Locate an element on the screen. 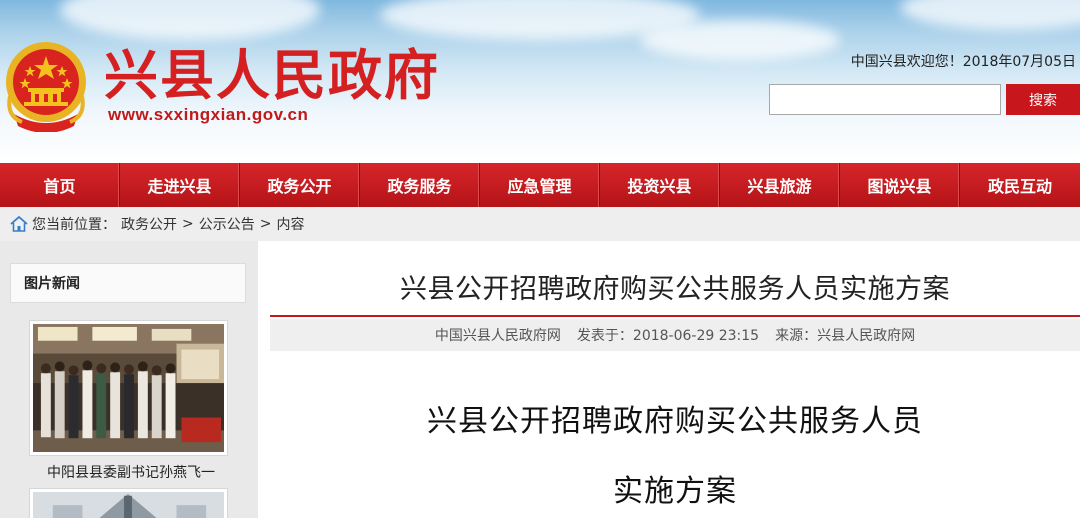 The image size is (1080, 518). nav-item-tourism: 兴县旅游 is located at coordinates (780, 185).